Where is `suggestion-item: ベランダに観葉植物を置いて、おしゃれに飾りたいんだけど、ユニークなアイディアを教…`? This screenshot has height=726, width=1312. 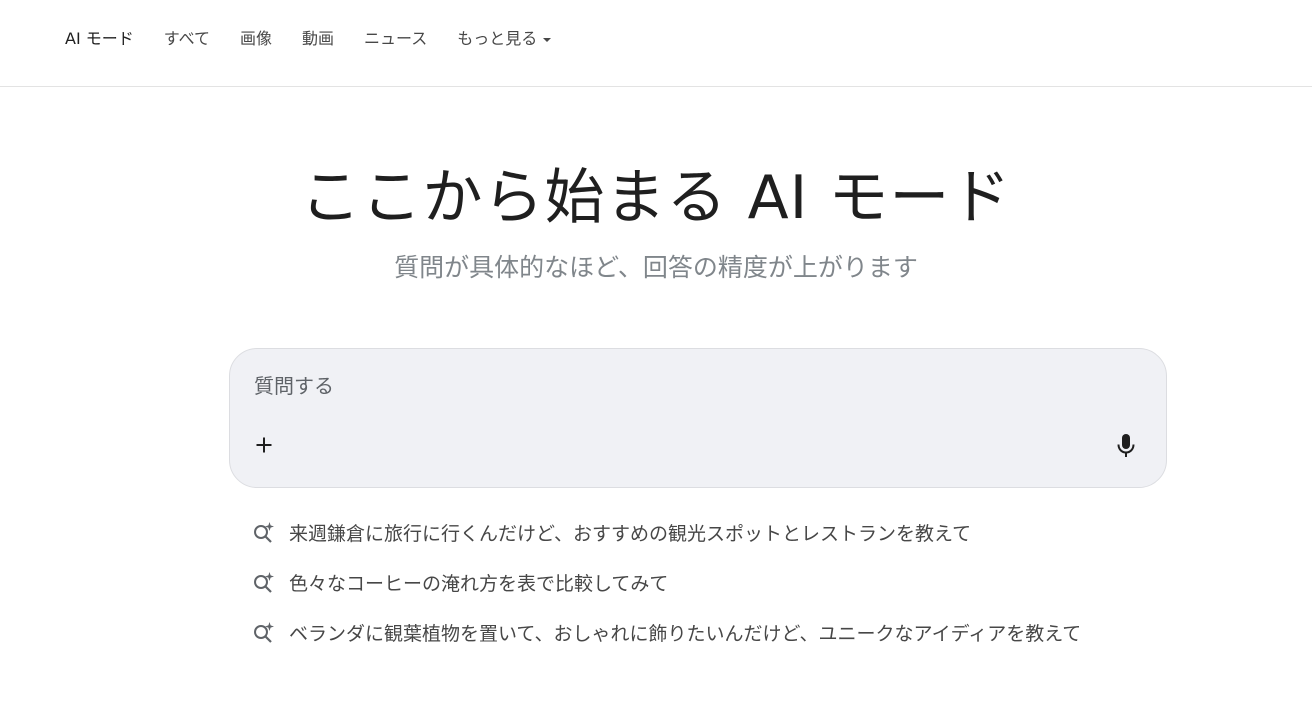 suggestion-item: ベランダに観葉植物を置いて、おしゃれに飾りたいんだけど、ユニークなアイディアを教… is located at coordinates (667, 632).